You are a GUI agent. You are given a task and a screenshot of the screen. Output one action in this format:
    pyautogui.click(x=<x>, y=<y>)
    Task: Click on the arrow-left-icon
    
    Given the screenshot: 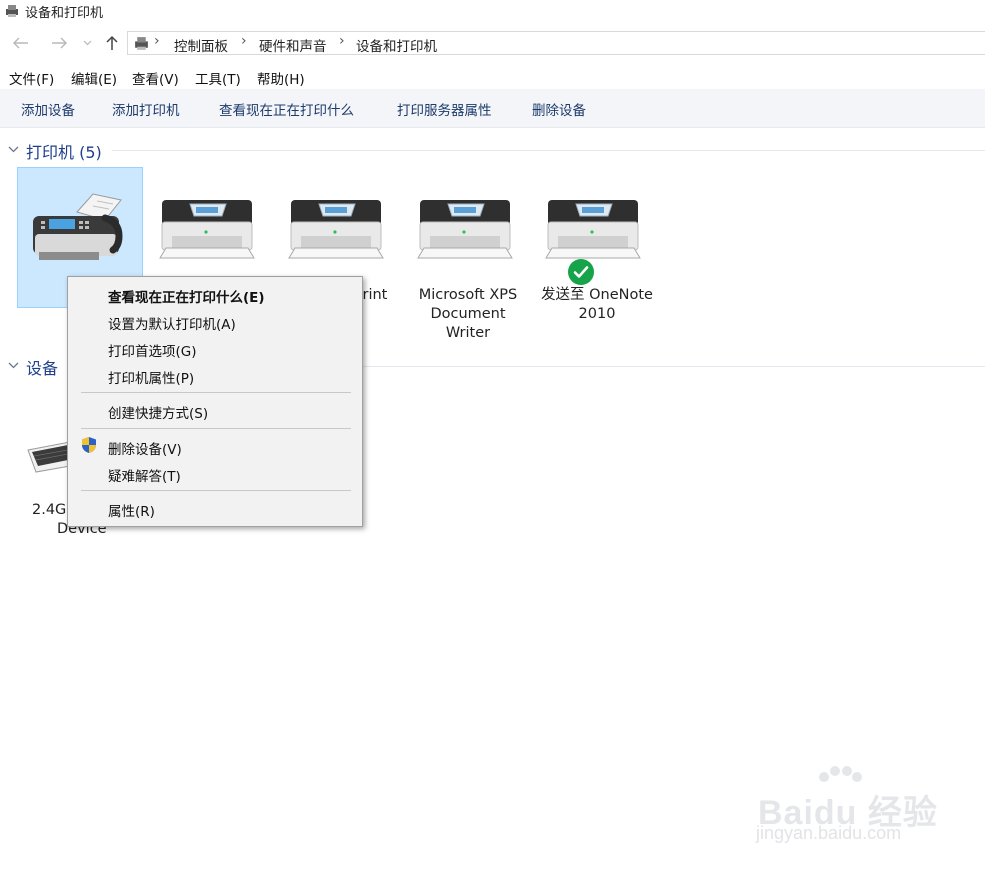 What is the action you would take?
    pyautogui.click(x=20, y=43)
    